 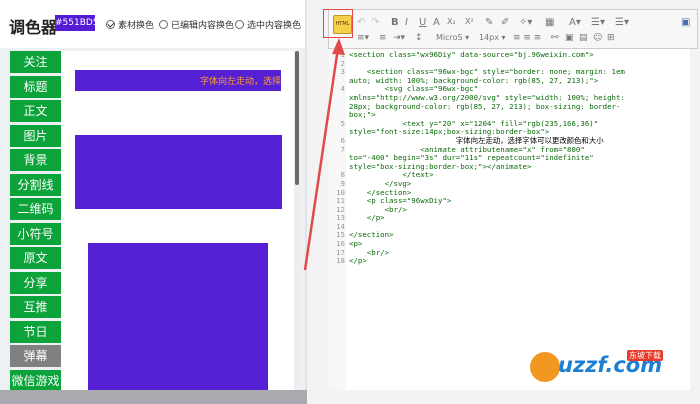 I want to click on line-height-icon: ↕, so click(x=419, y=38).